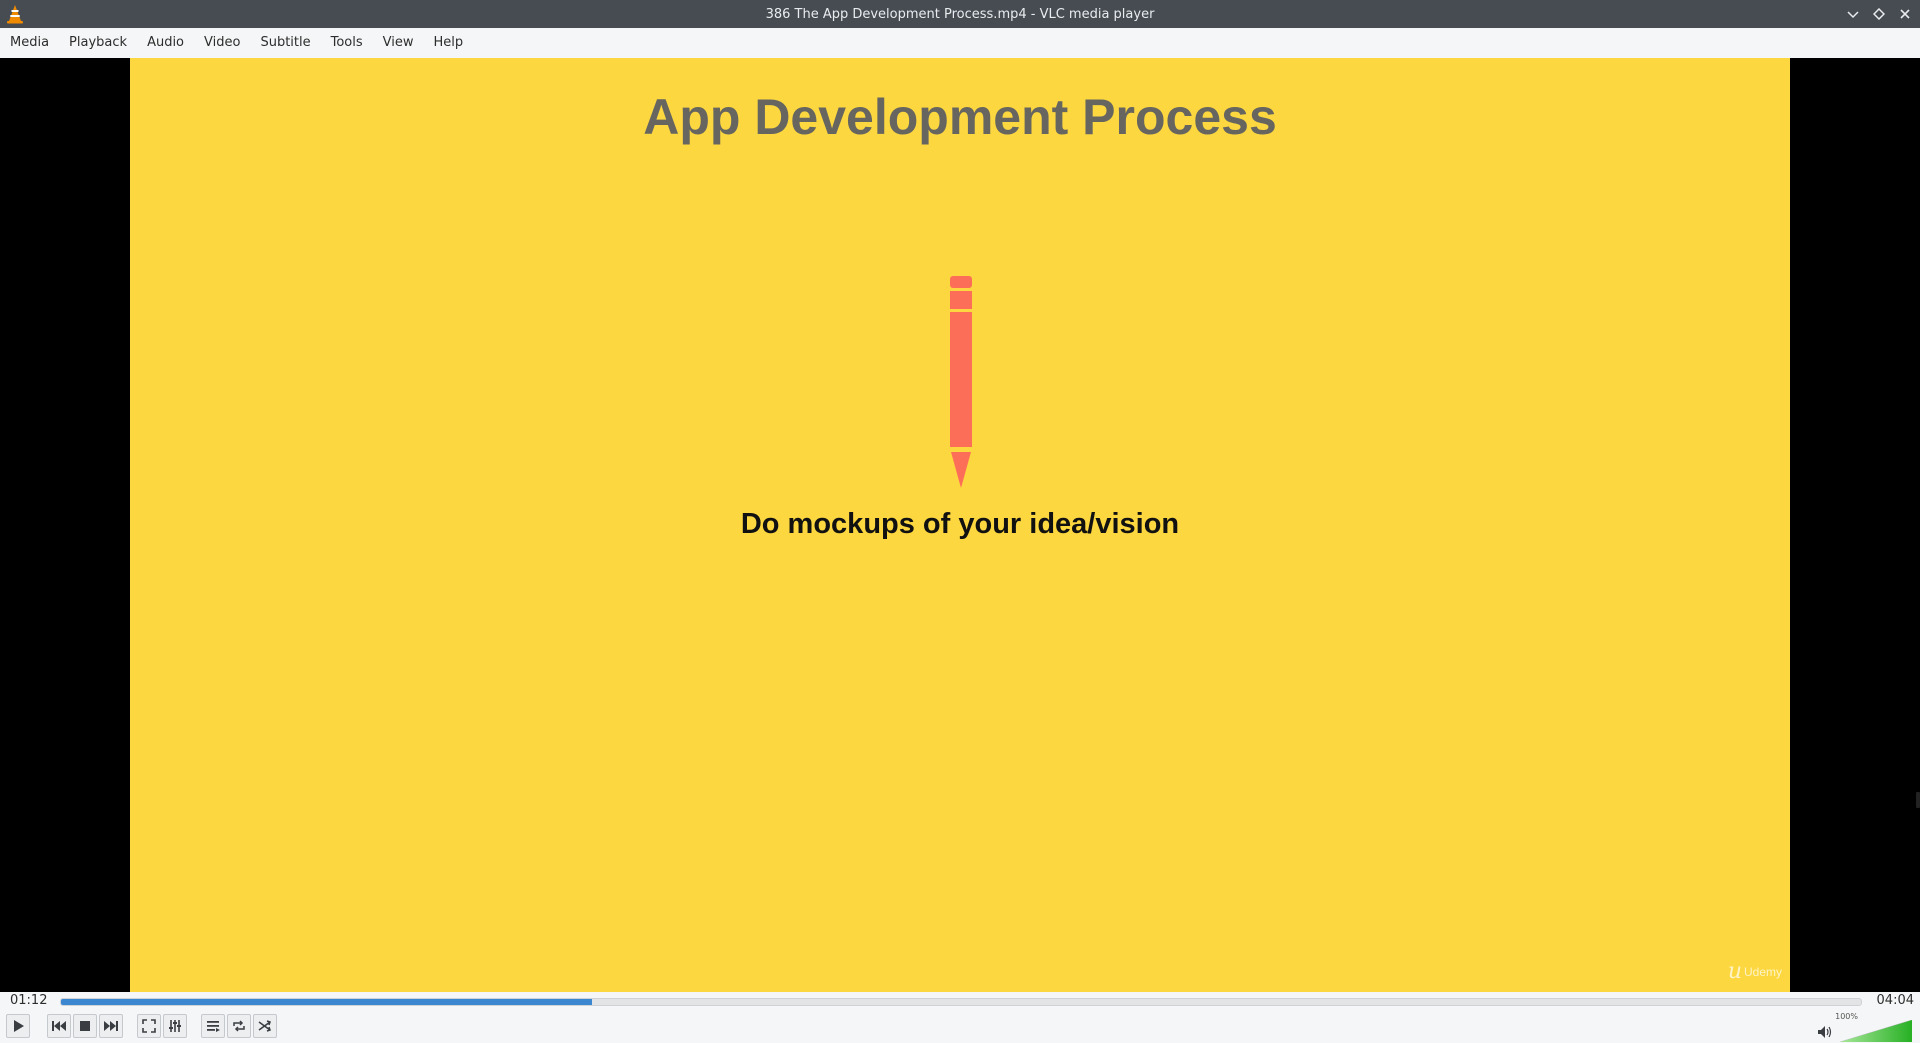  I want to click on diamond-icon, so click(1879, 14).